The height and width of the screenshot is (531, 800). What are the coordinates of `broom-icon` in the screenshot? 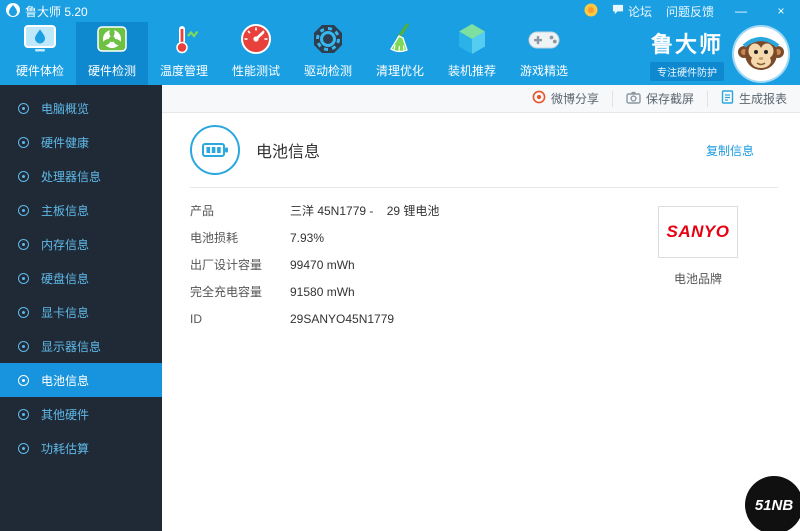 It's located at (400, 40).